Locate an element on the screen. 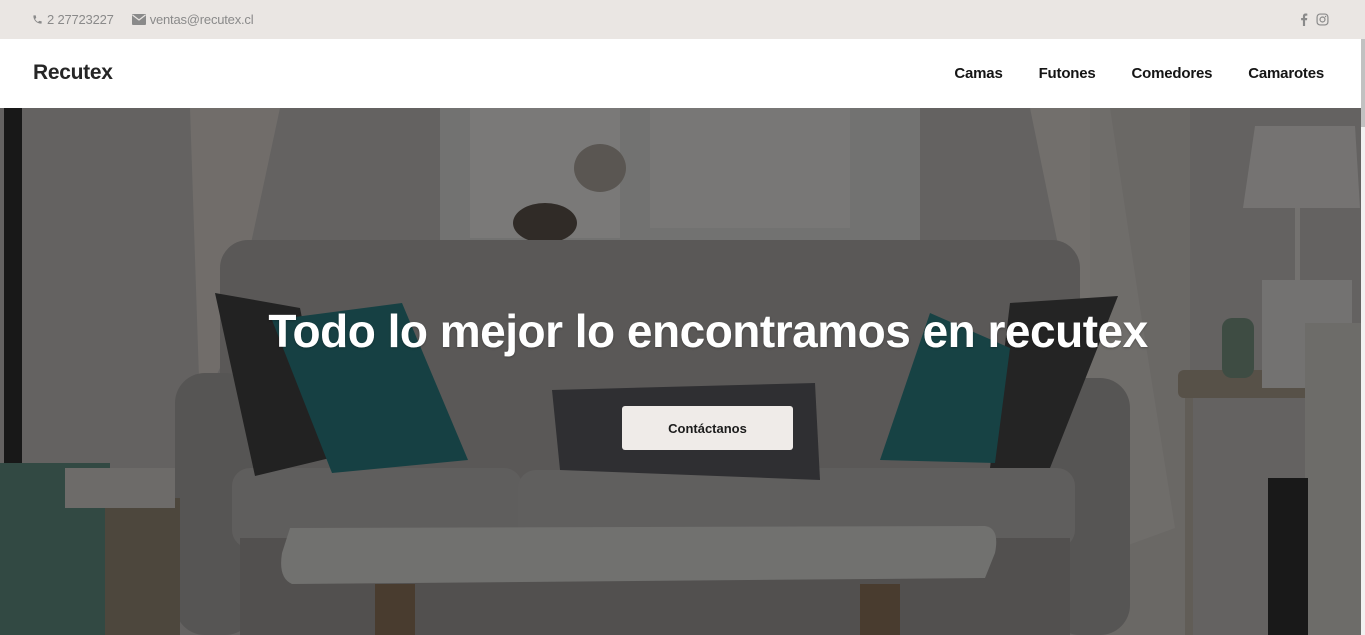 The height and width of the screenshot is (635, 1365). phone-number: 2 27723227 is located at coordinates (80, 19).